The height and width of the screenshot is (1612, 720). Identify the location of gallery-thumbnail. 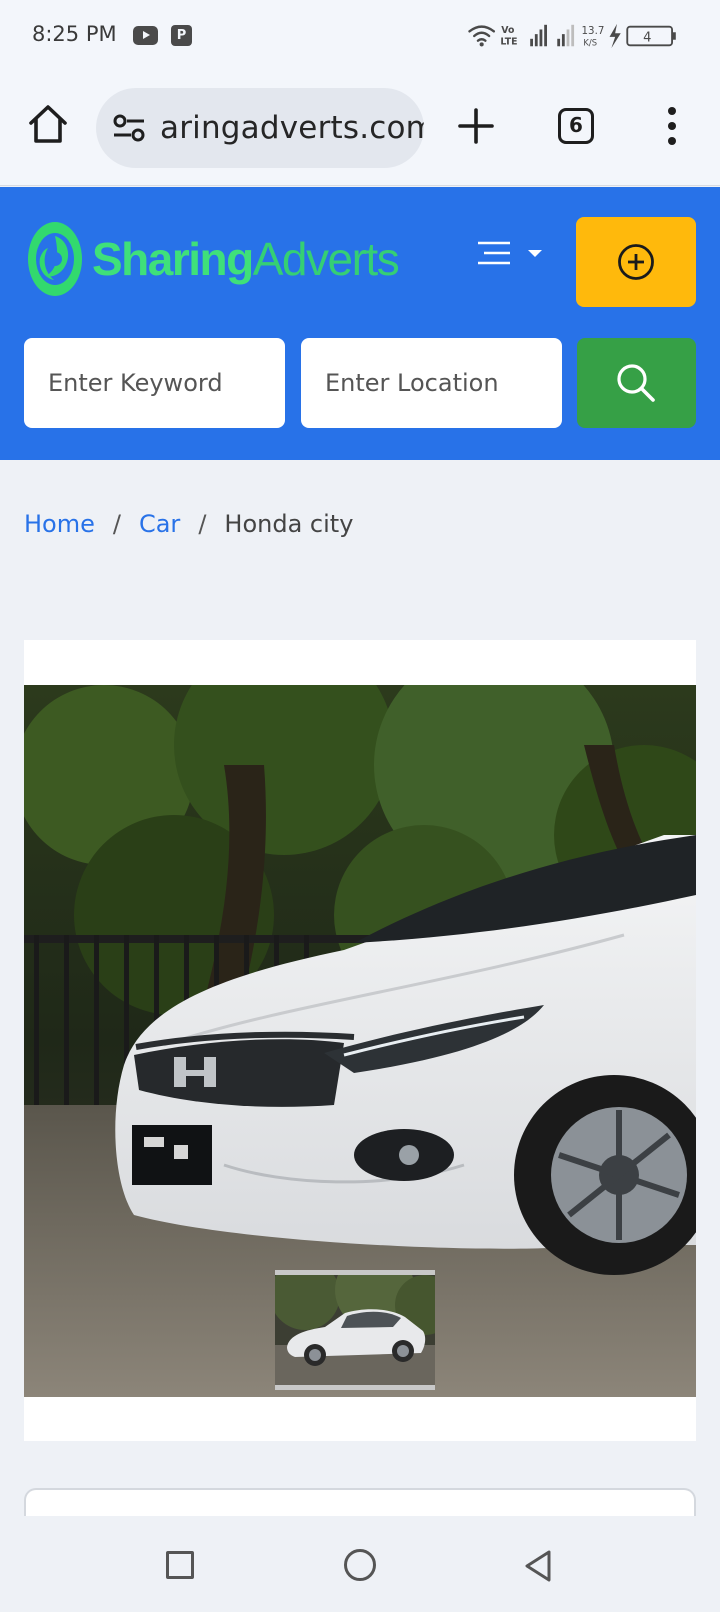
(355, 1330).